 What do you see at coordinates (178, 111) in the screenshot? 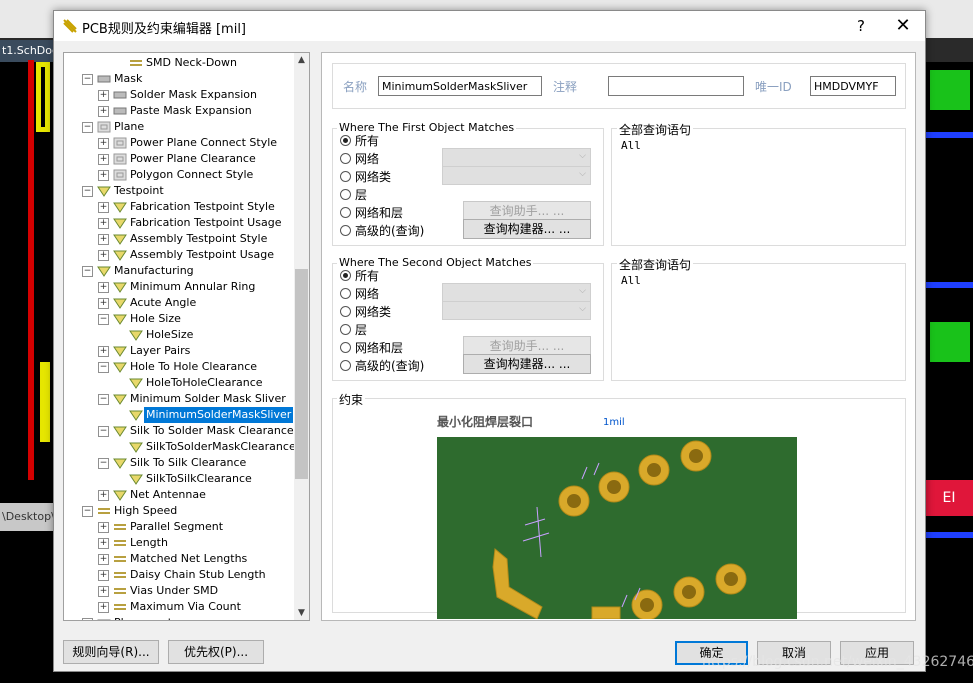
I see `tree-item: + Paste Mask Expansion` at bounding box center [178, 111].